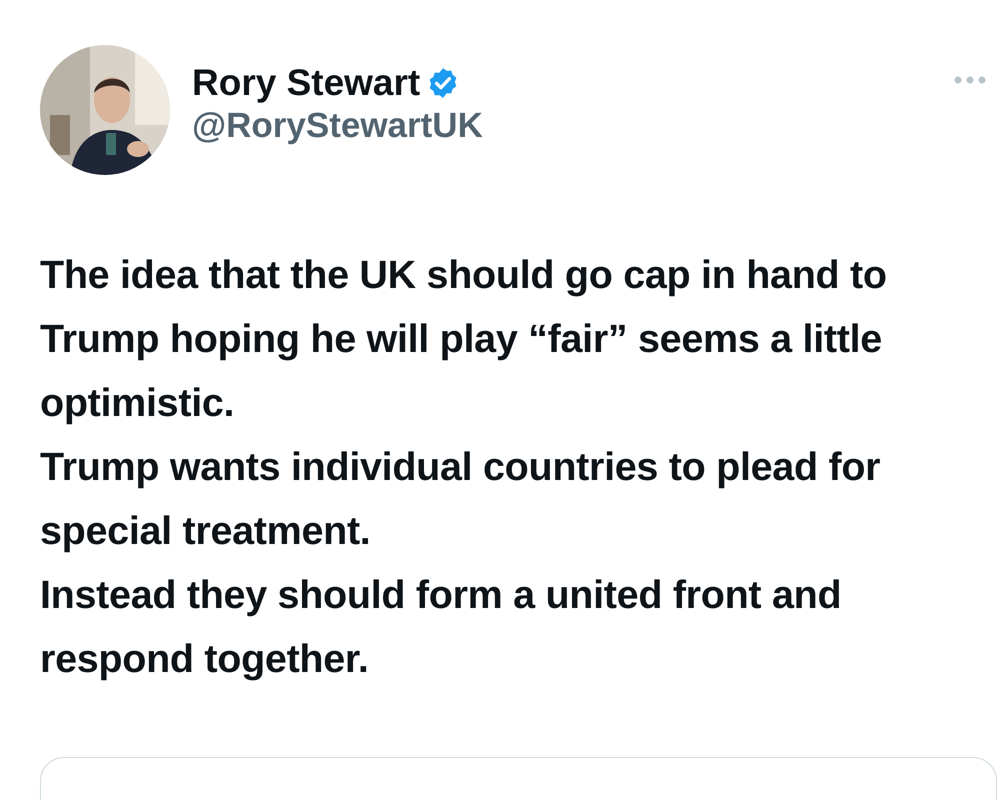  I want to click on more-options-icon, so click(970, 80).